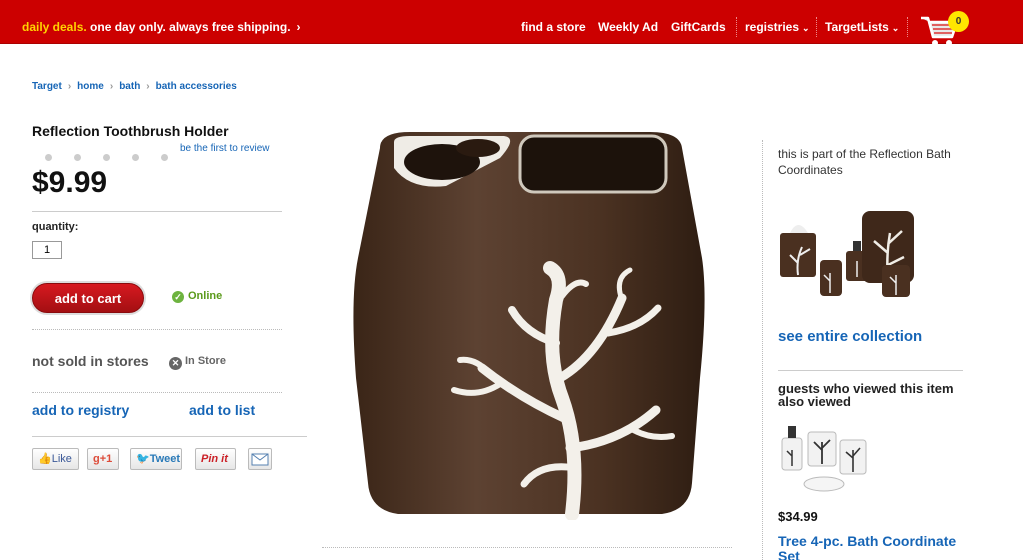 Image resolution: width=1023 pixels, height=560 pixels. What do you see at coordinates (175, 363) in the screenshot?
I see `x-circle-icon: ✕` at bounding box center [175, 363].